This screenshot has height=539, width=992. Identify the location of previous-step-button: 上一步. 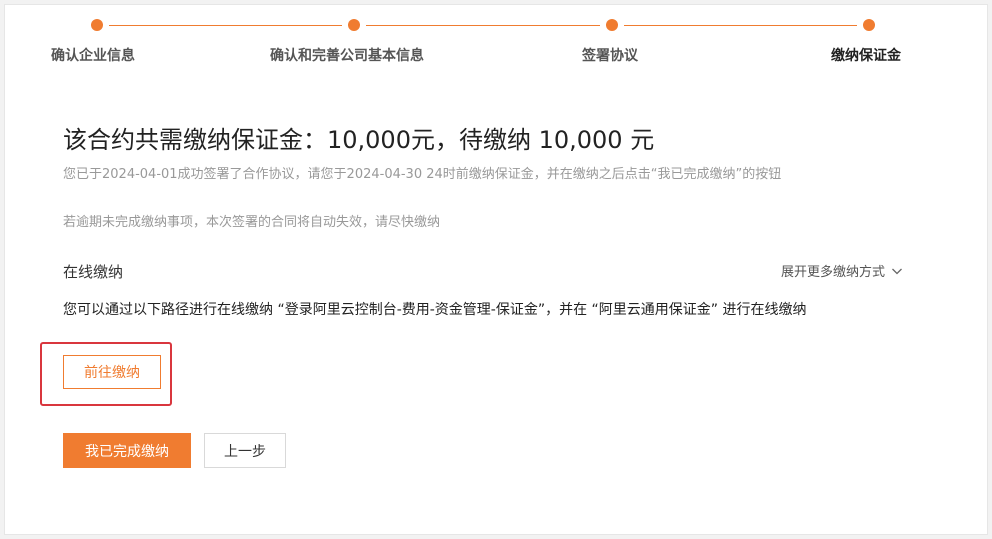
(245, 450).